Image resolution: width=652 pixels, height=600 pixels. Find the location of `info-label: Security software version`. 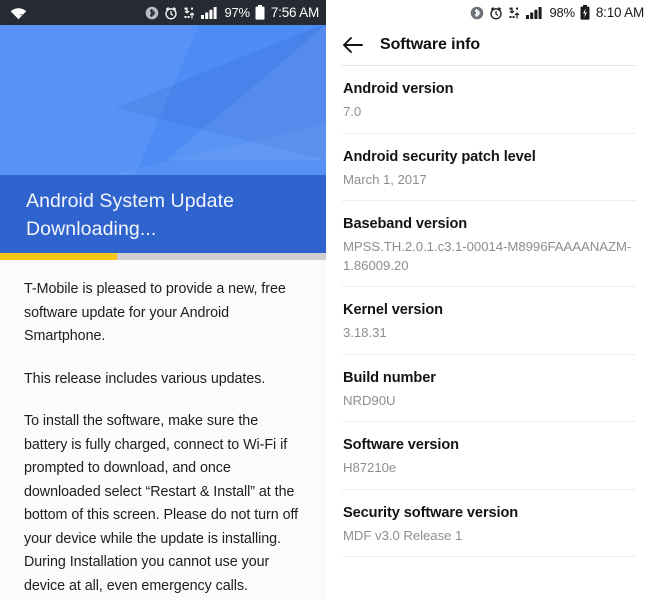

info-label: Security software version is located at coordinates (431, 512).